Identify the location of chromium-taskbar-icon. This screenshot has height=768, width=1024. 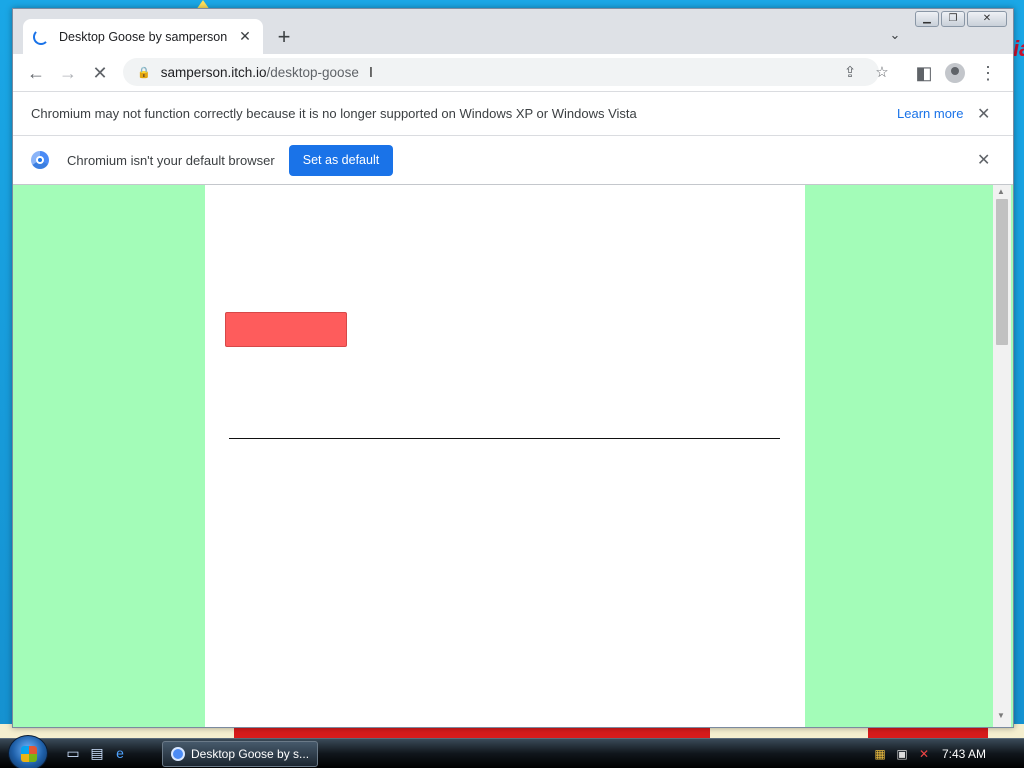
(178, 754).